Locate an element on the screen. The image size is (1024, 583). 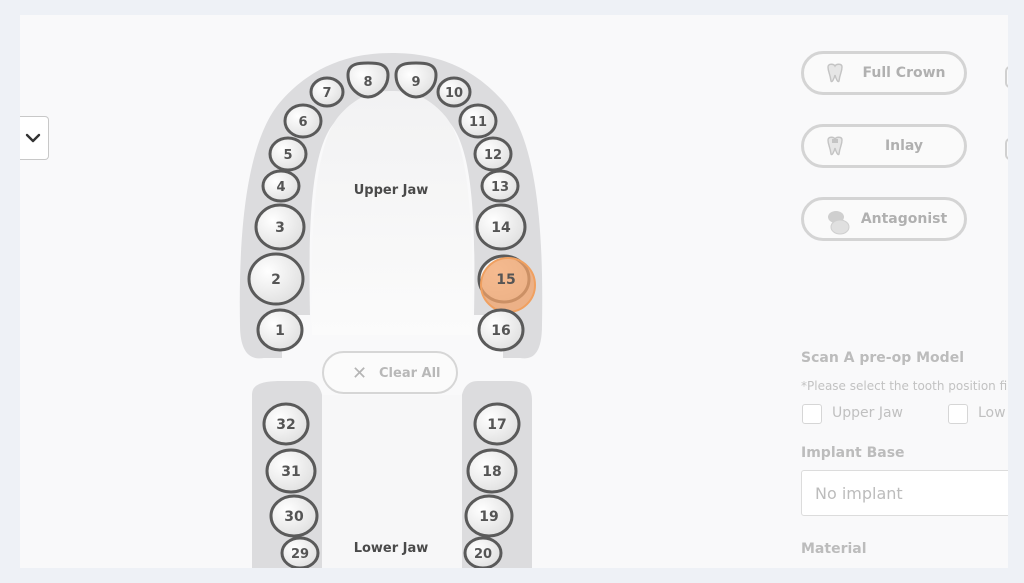
tooth-31: 31 is located at coordinates (291, 471).